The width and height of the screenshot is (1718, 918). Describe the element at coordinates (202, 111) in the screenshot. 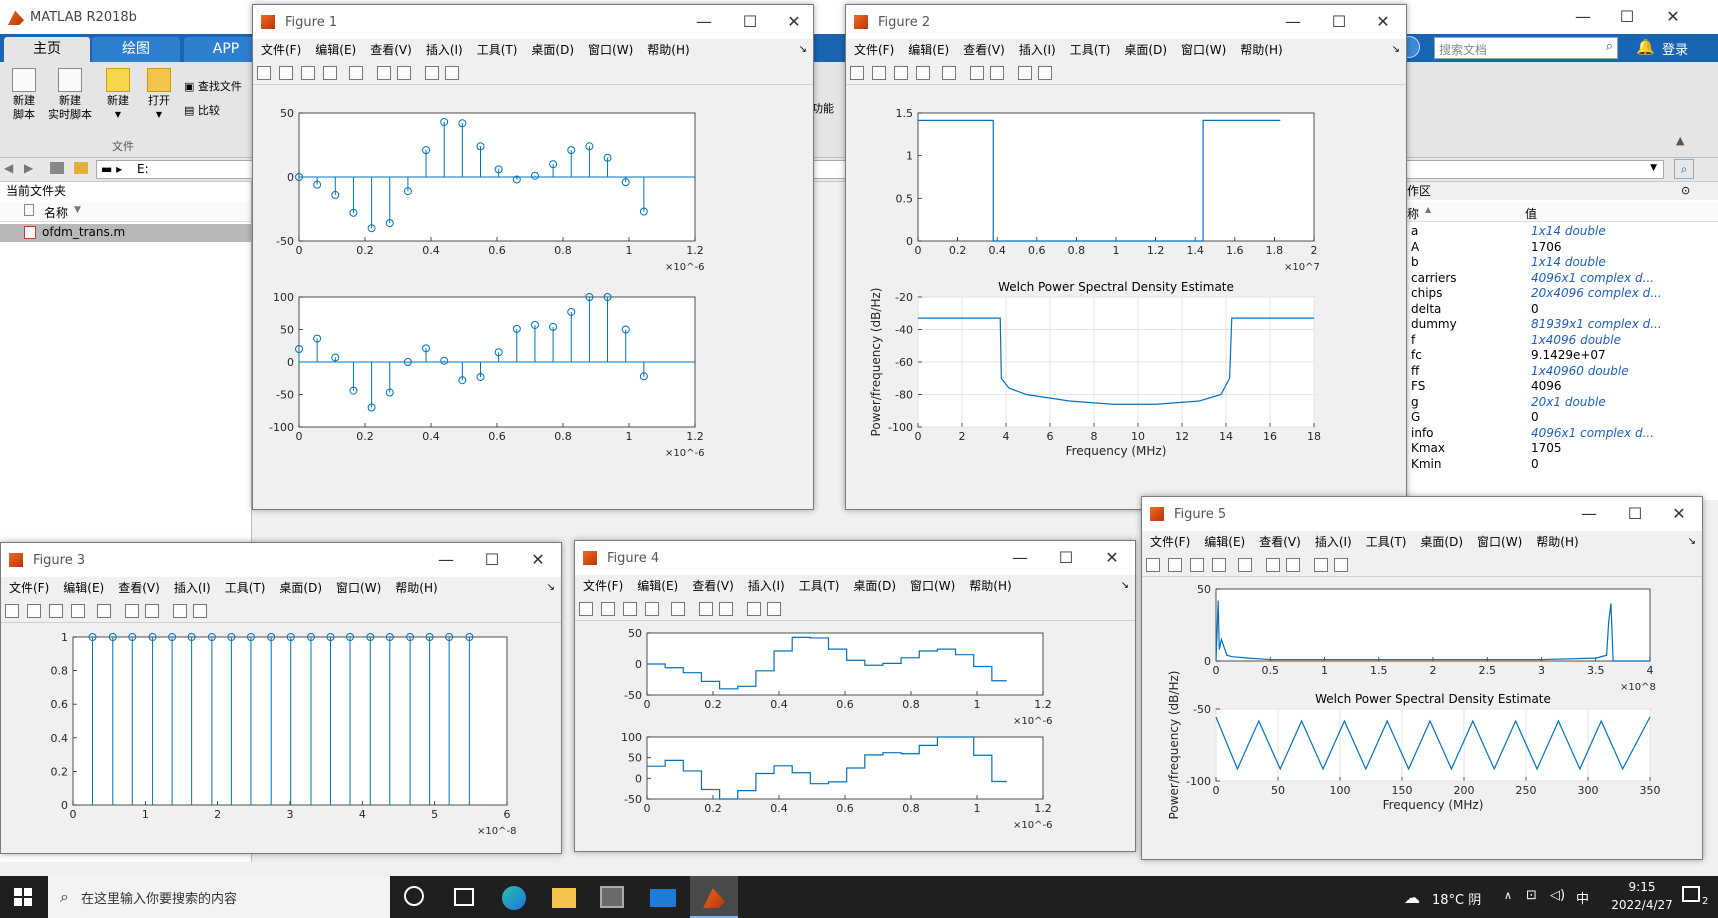

I see `compare-button: ▤ 比较` at that location.